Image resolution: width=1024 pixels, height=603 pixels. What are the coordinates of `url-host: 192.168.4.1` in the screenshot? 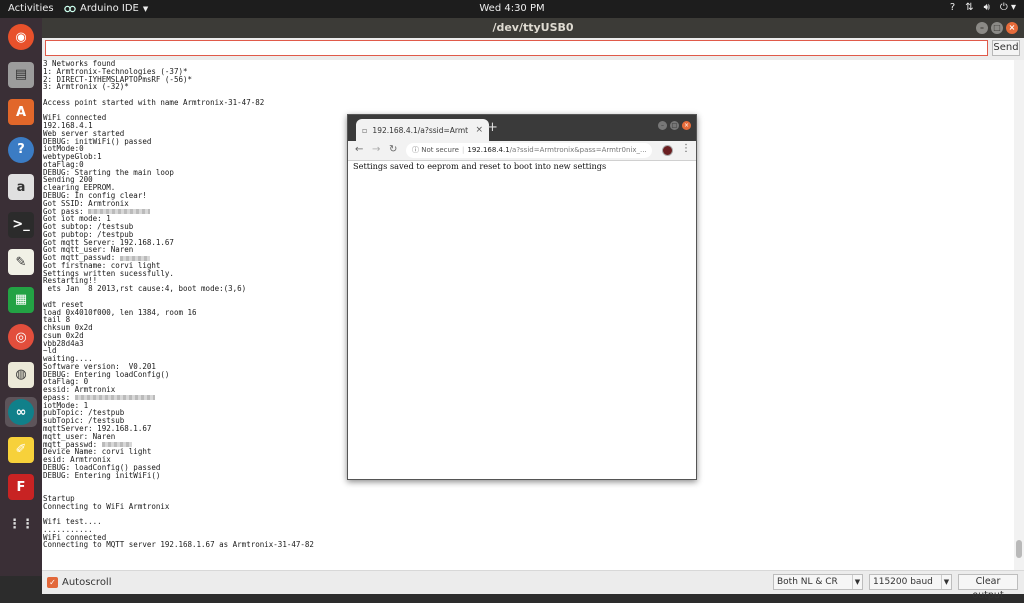 It's located at (488, 150).